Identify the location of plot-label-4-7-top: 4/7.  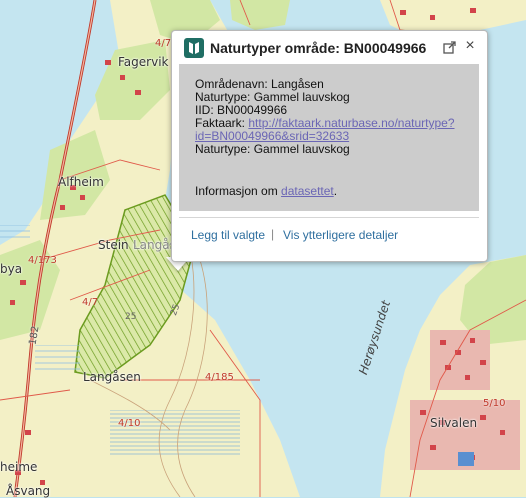
(163, 43).